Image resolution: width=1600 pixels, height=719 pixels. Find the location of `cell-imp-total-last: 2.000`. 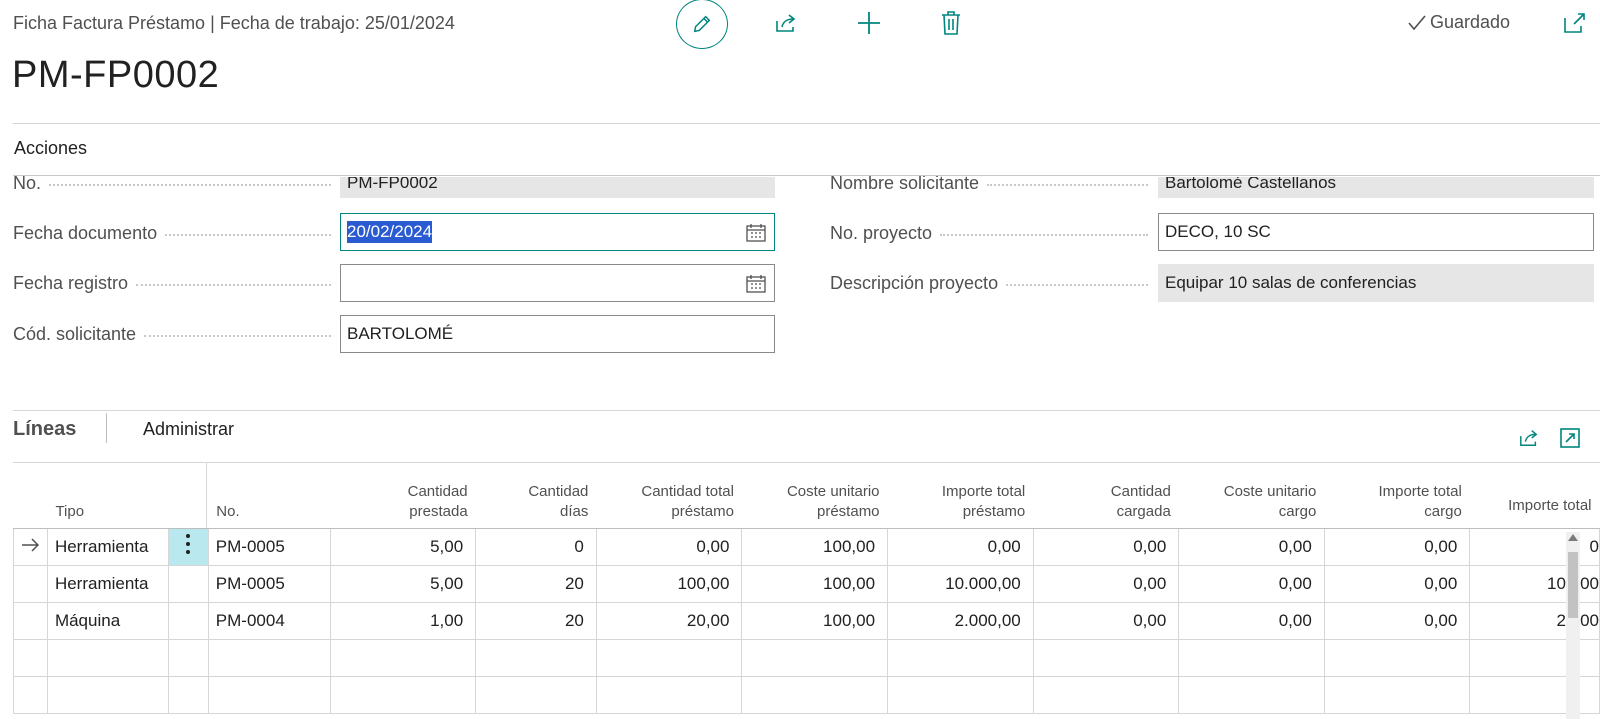

cell-imp-total-last: 2.000 is located at coordinates (1534, 620).